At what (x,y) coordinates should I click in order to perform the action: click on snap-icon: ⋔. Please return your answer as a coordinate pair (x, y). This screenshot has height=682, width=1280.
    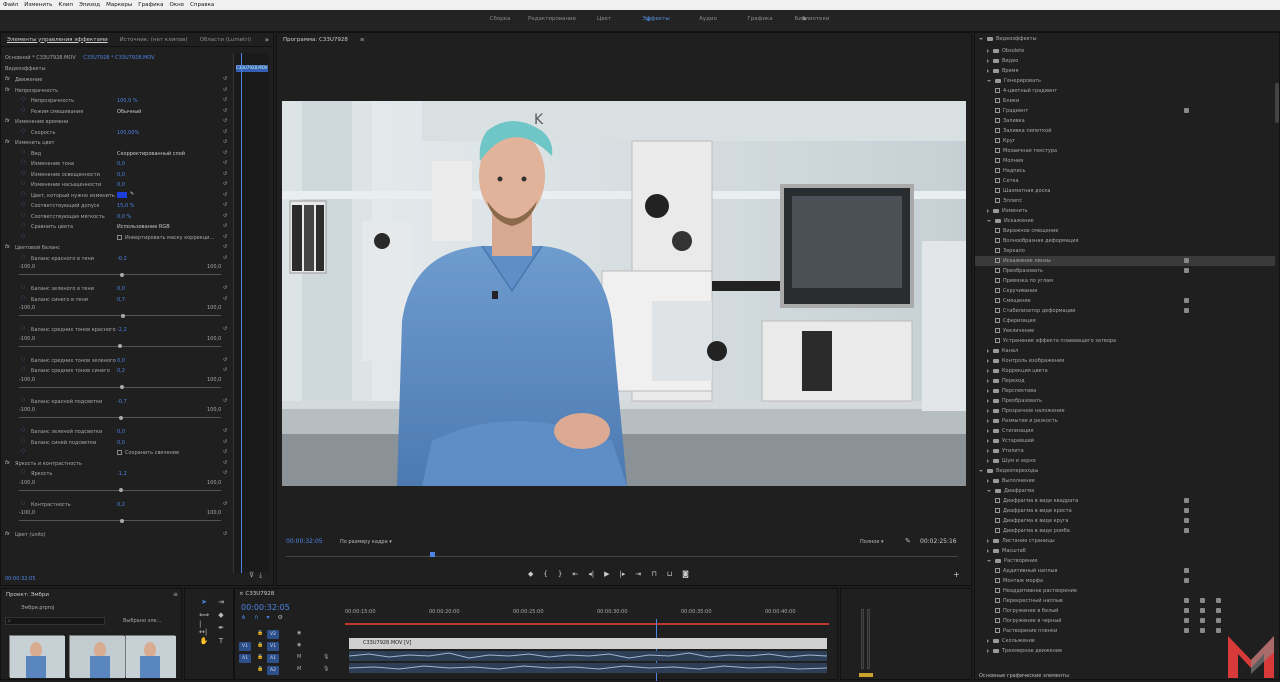
    Looking at the image, I should click on (243, 617).